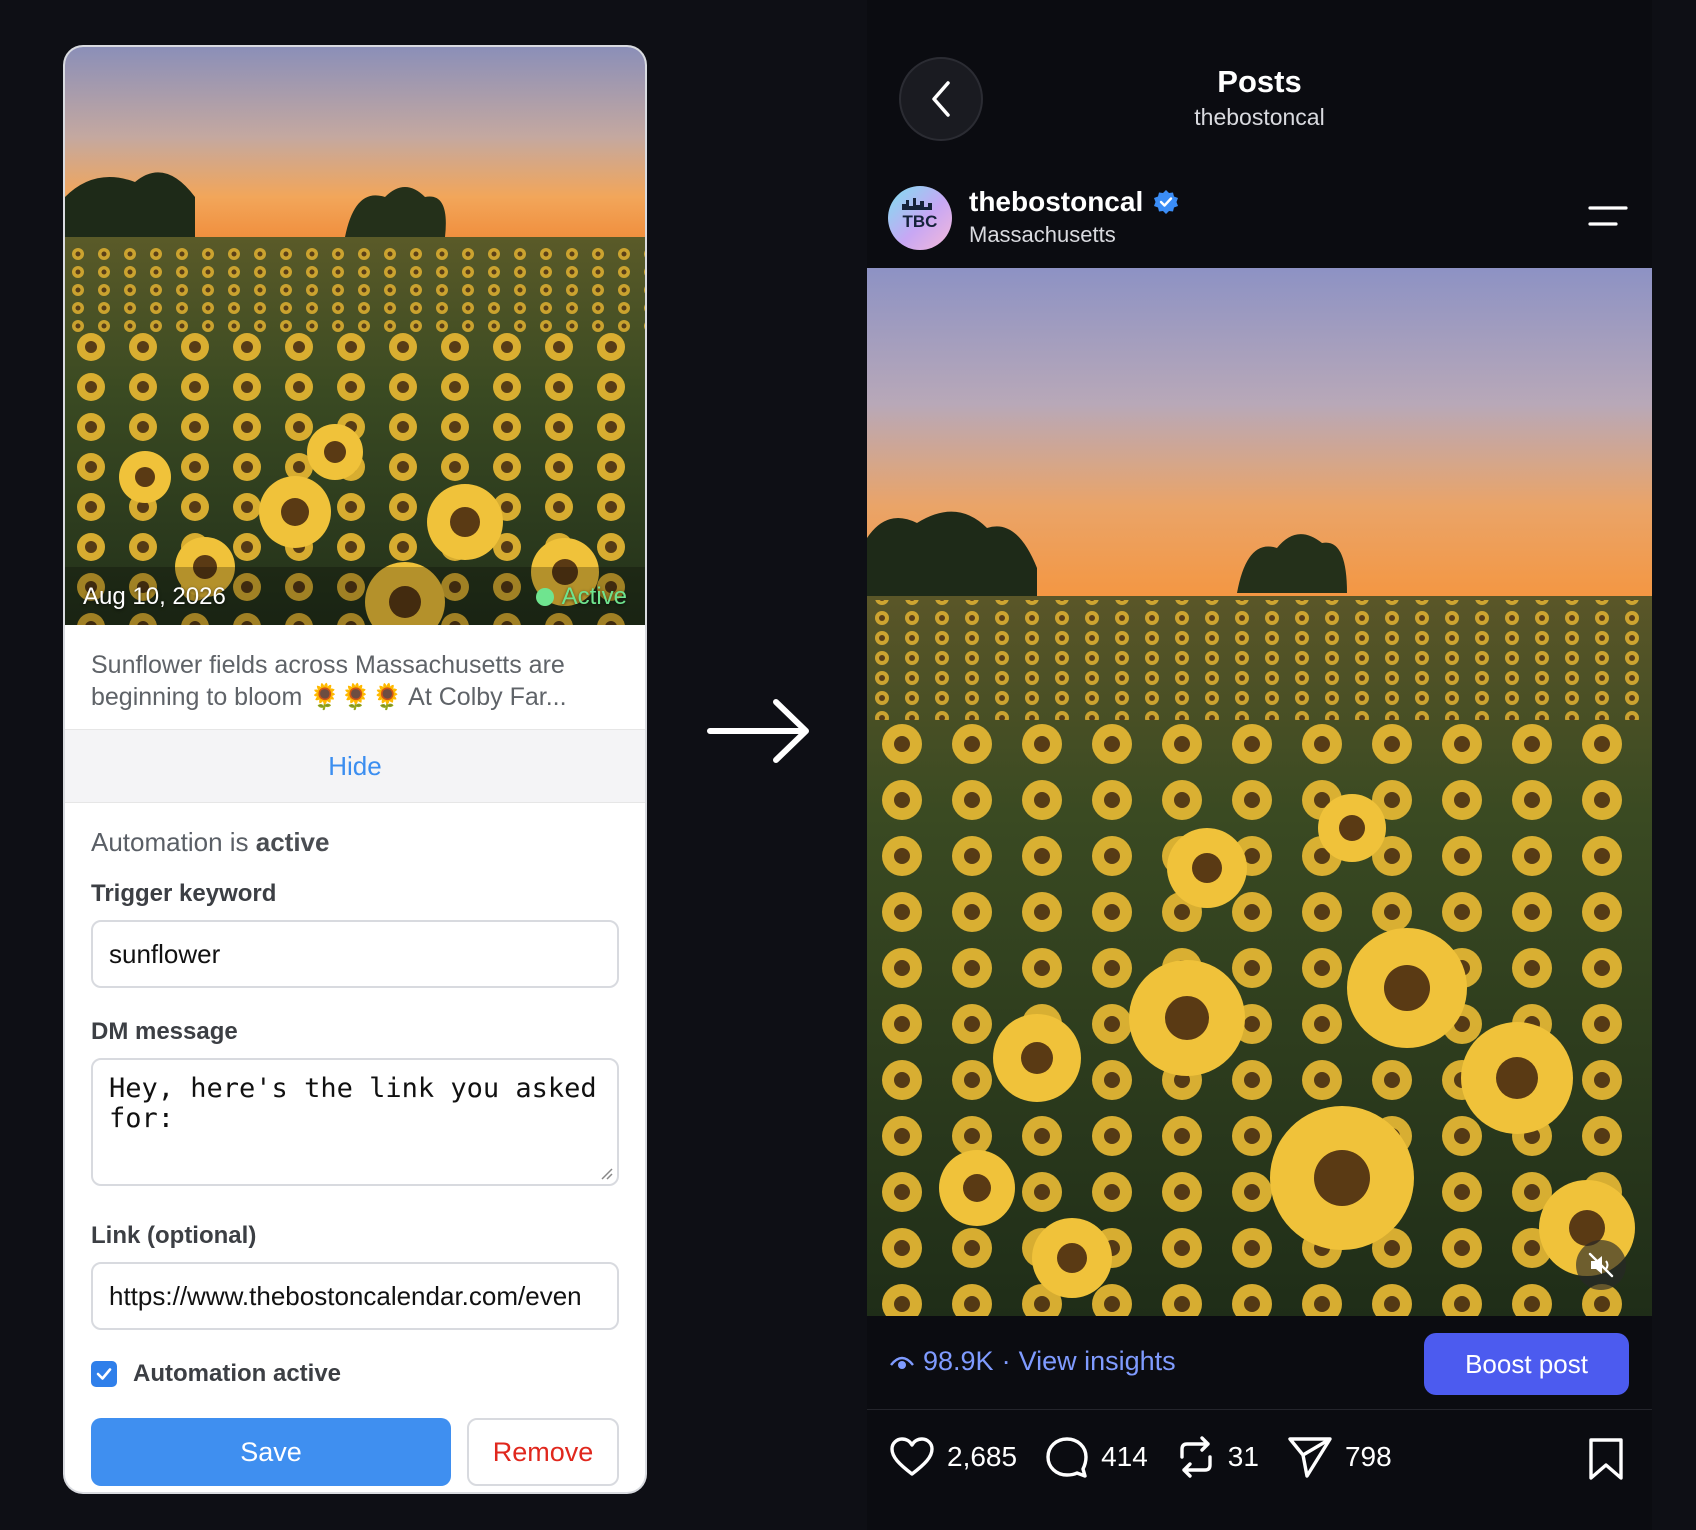 This screenshot has width=1696, height=1530. I want to click on avatar: TBC, so click(920, 218).